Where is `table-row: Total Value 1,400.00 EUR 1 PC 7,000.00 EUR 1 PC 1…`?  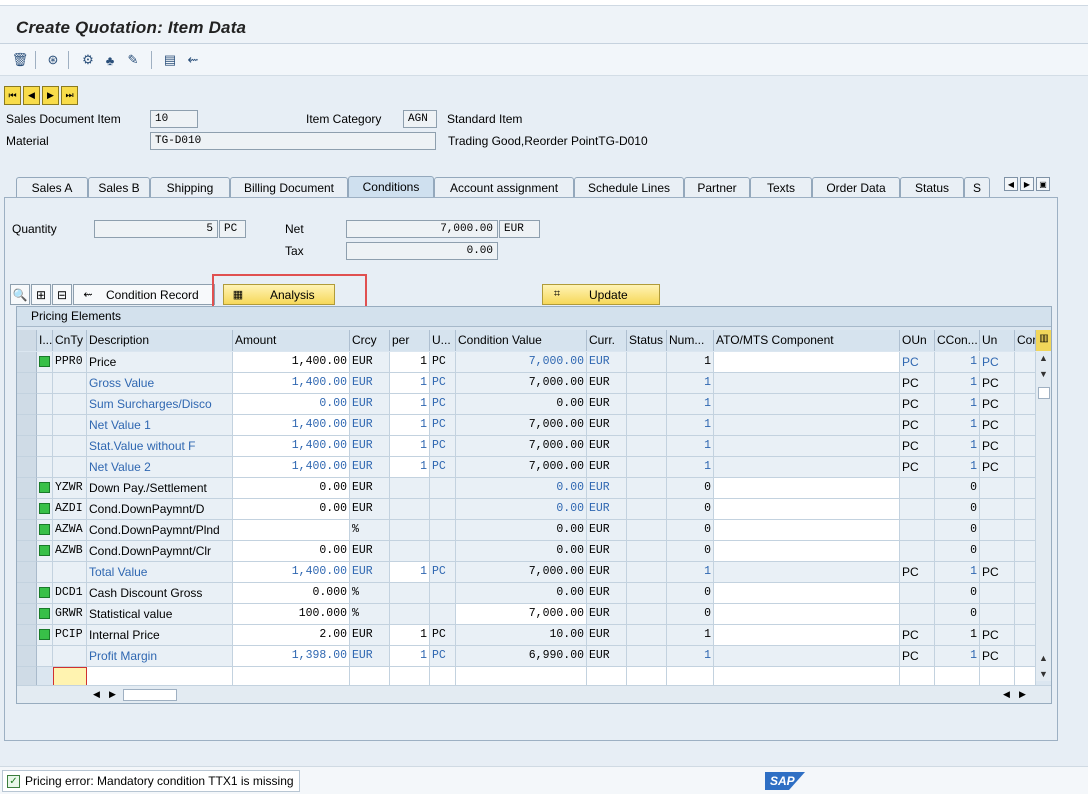 table-row: Total Value 1,400.00 EUR 1 PC 7,000.00 EUR 1 PC 1… is located at coordinates (534, 572).